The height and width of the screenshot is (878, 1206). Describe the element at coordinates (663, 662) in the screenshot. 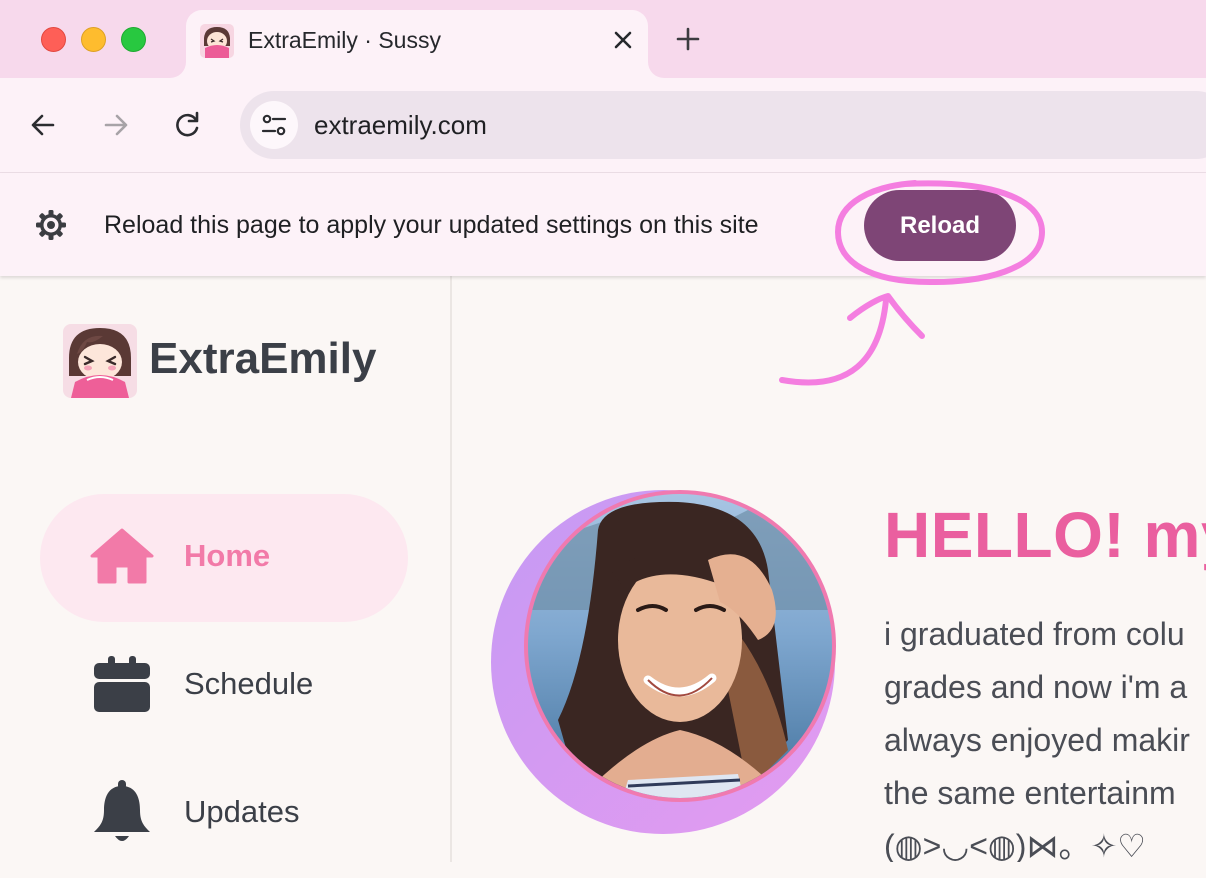

I see `profile-photo` at that location.